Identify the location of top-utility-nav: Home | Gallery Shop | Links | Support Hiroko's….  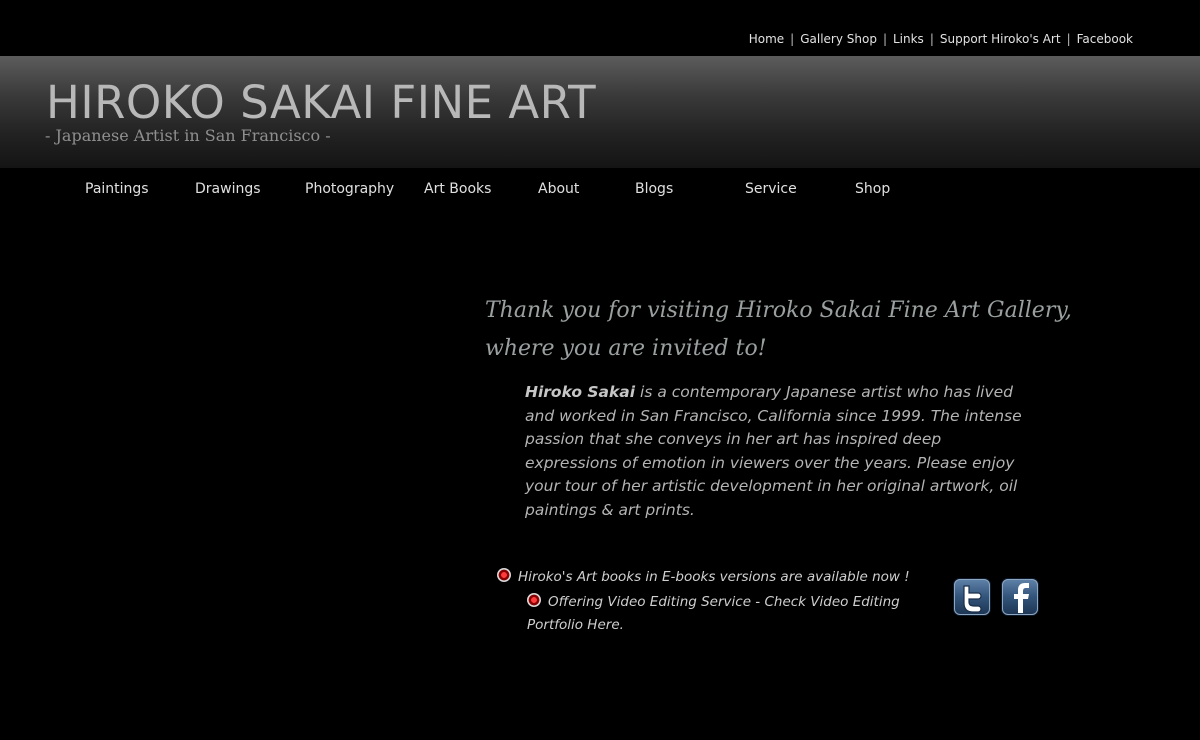
(941, 39).